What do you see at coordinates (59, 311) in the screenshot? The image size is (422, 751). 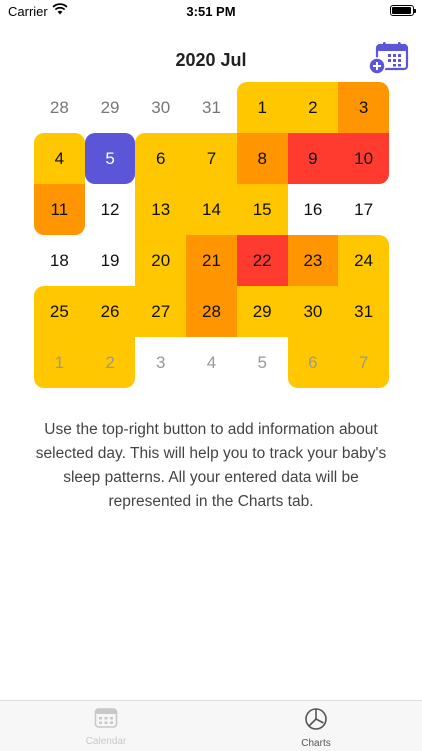 I see `calendar-day: 25` at bounding box center [59, 311].